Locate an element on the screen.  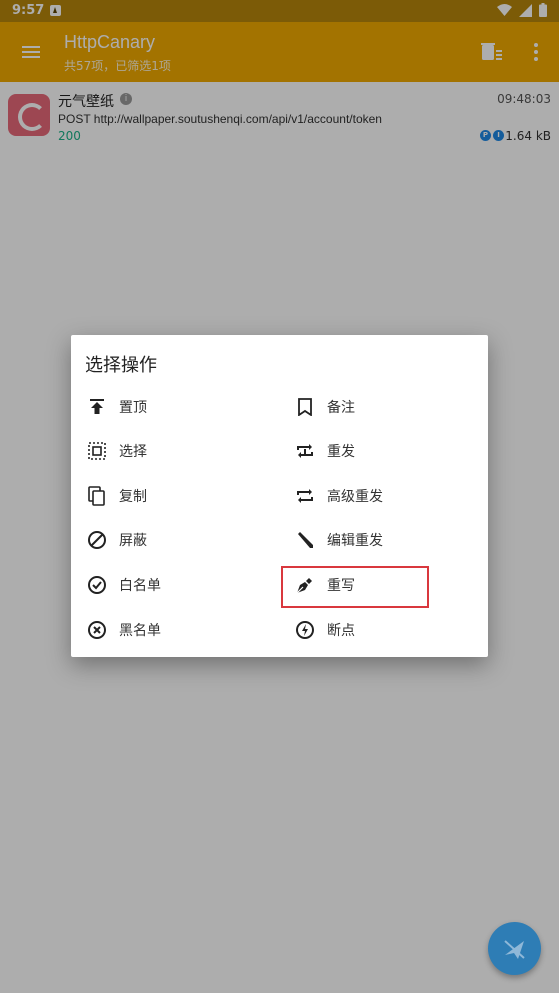
paper-plane-off-icon is located at coordinates (514, 949).